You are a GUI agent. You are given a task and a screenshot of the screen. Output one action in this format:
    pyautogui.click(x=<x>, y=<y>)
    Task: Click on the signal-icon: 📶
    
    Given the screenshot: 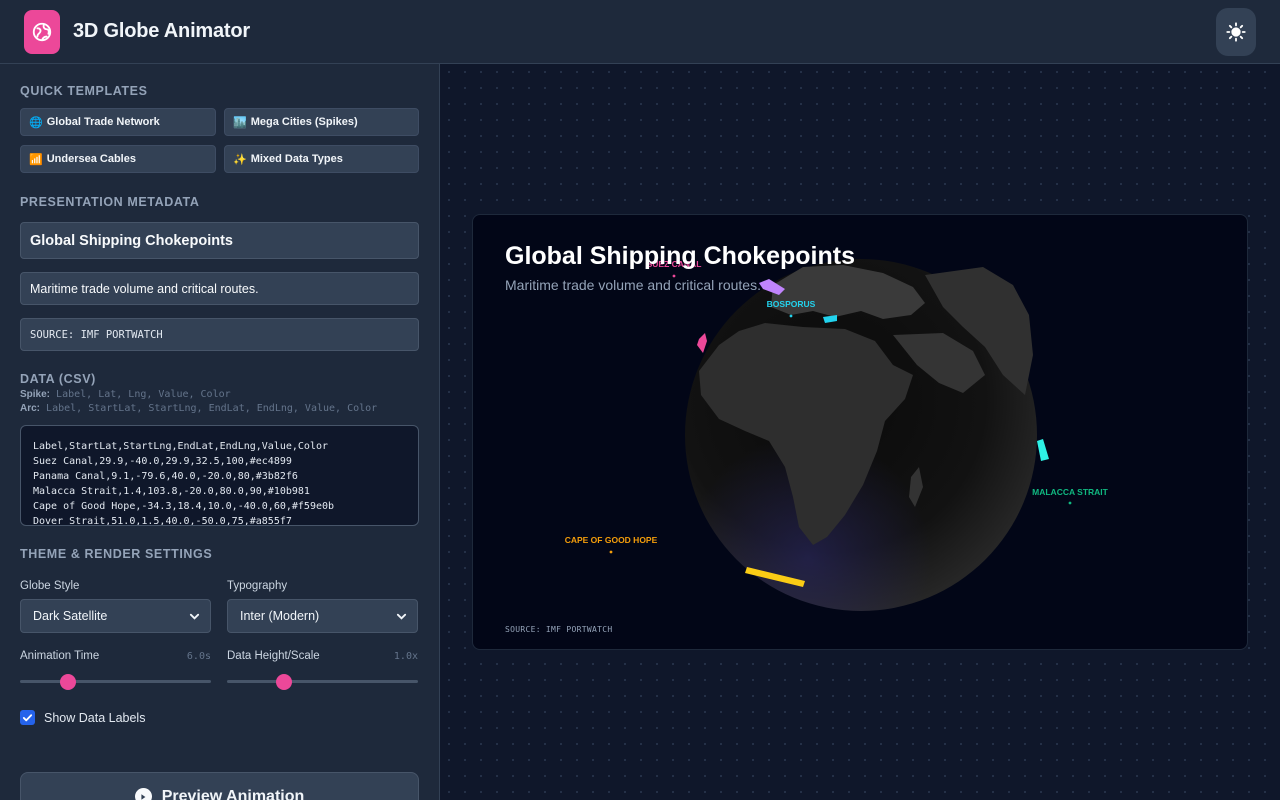 What is the action you would take?
    pyautogui.click(x=36, y=159)
    